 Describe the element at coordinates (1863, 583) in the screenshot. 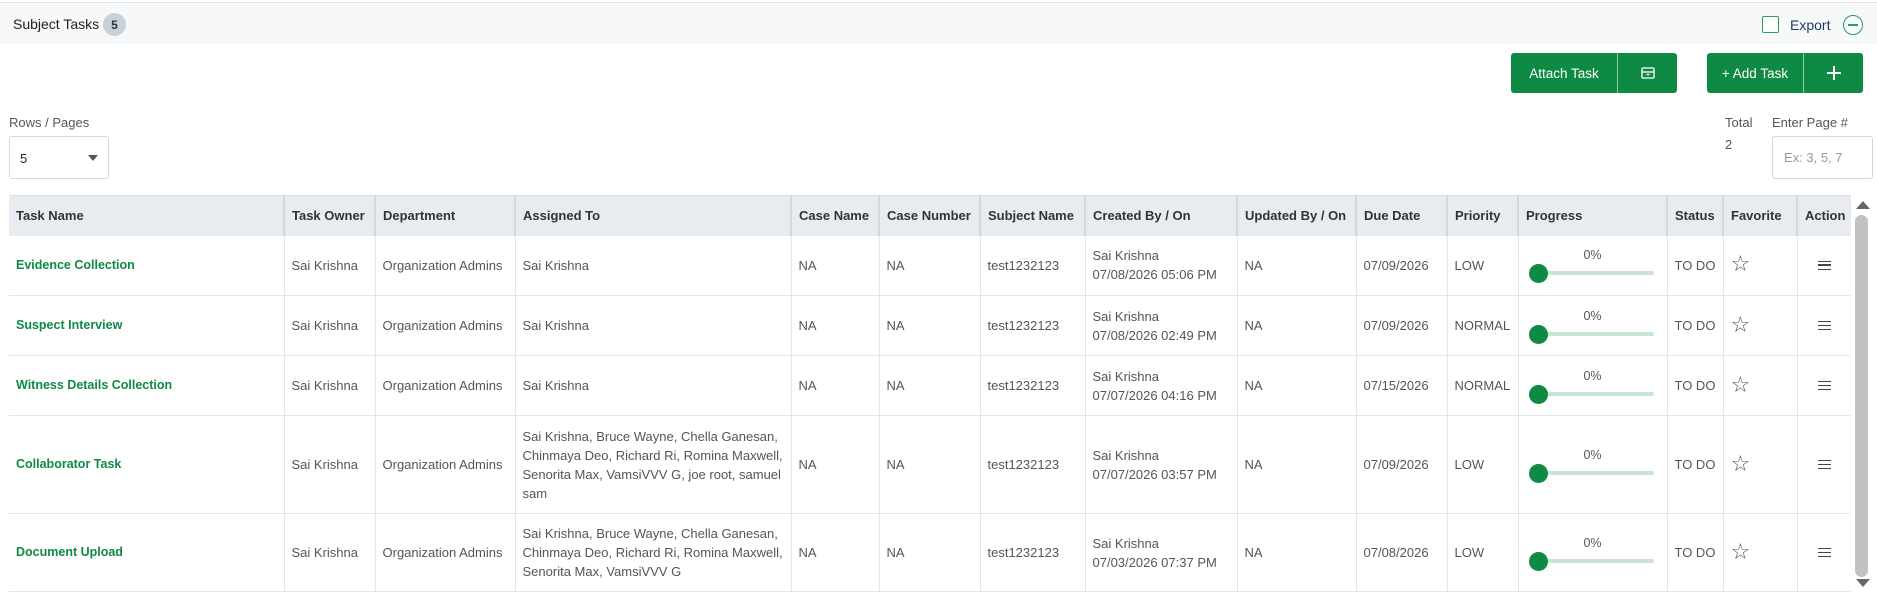

I see `scroll-down-icon` at that location.